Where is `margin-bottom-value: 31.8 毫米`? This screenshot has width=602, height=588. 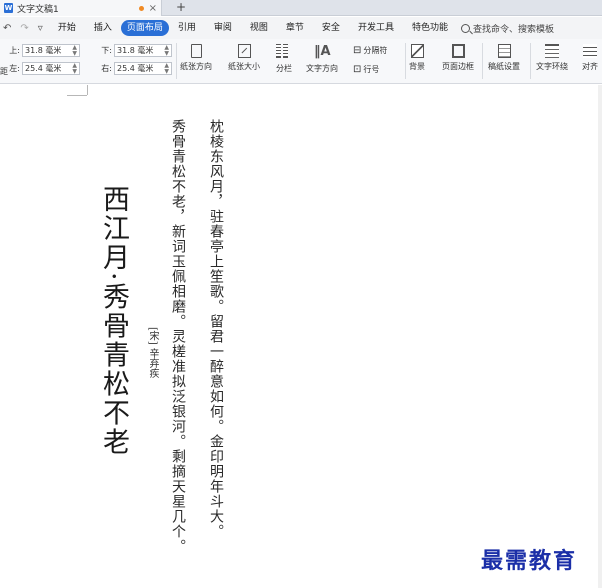 margin-bottom-value: 31.8 毫米 is located at coordinates (135, 50).